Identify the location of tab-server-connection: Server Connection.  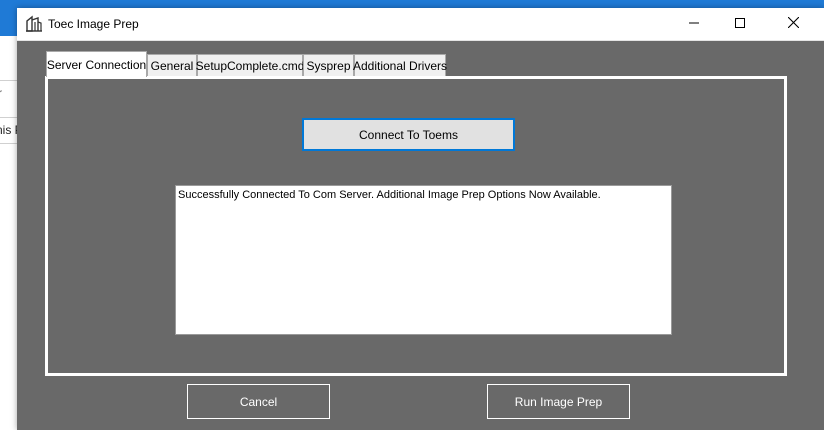
(96, 64).